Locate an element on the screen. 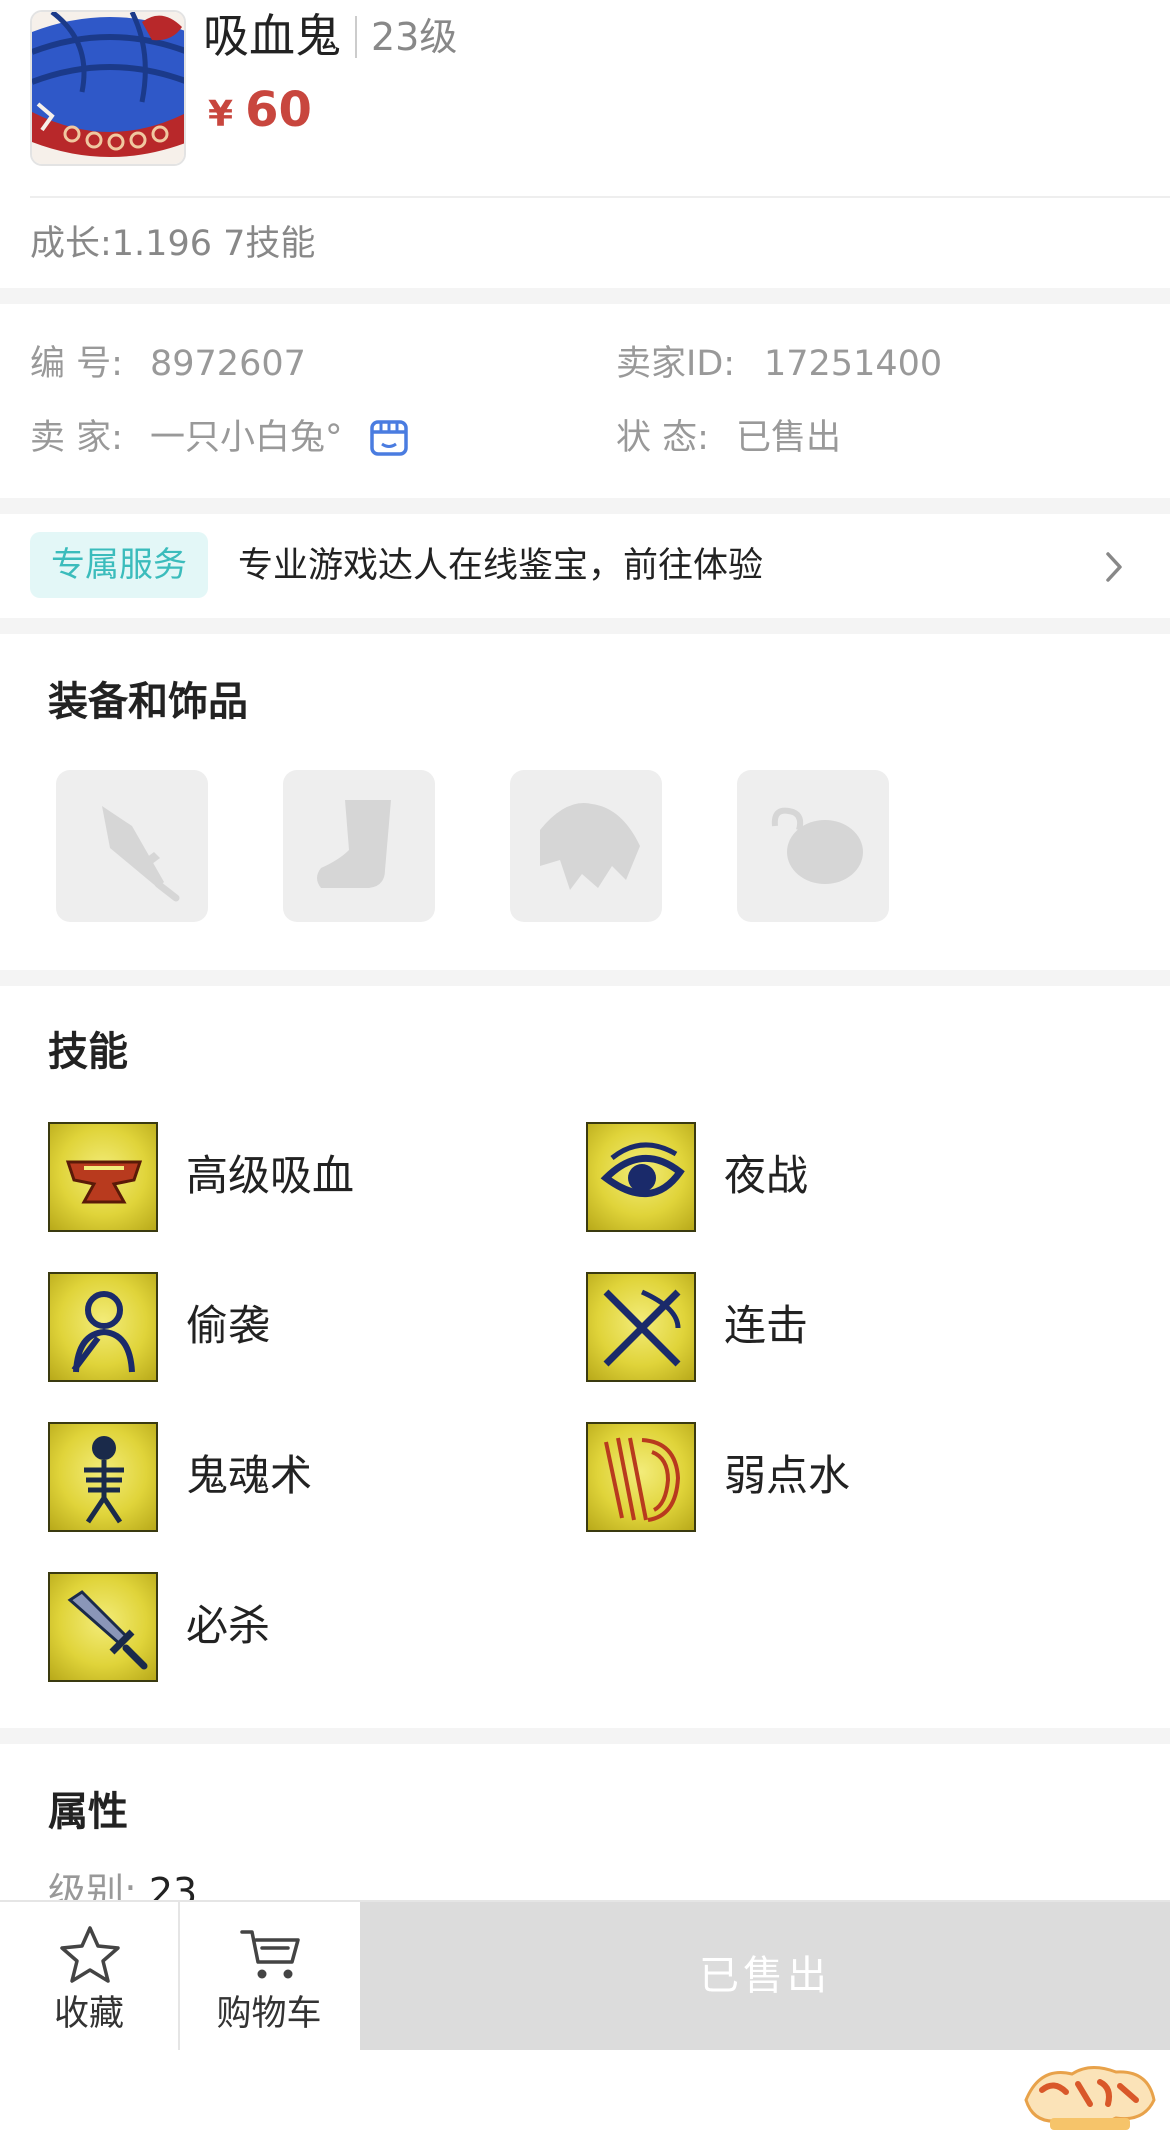 Image resolution: width=1170 pixels, height=2149 pixels. seller-label: 卖 家: is located at coordinates (76, 438).